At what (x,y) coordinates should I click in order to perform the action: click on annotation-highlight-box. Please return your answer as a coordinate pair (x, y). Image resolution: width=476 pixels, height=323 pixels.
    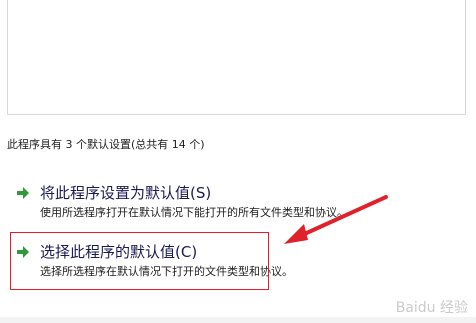
    Looking at the image, I should click on (139, 261).